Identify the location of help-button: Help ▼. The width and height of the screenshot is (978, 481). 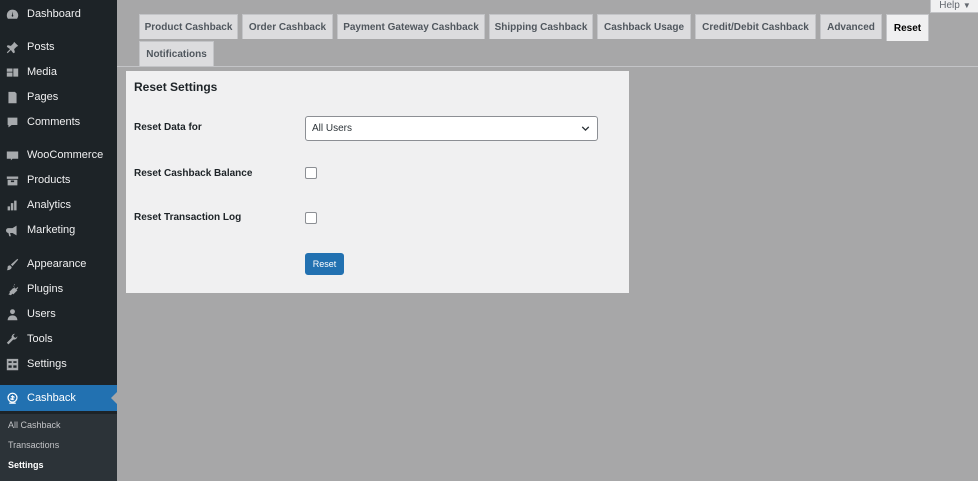
(954, 6).